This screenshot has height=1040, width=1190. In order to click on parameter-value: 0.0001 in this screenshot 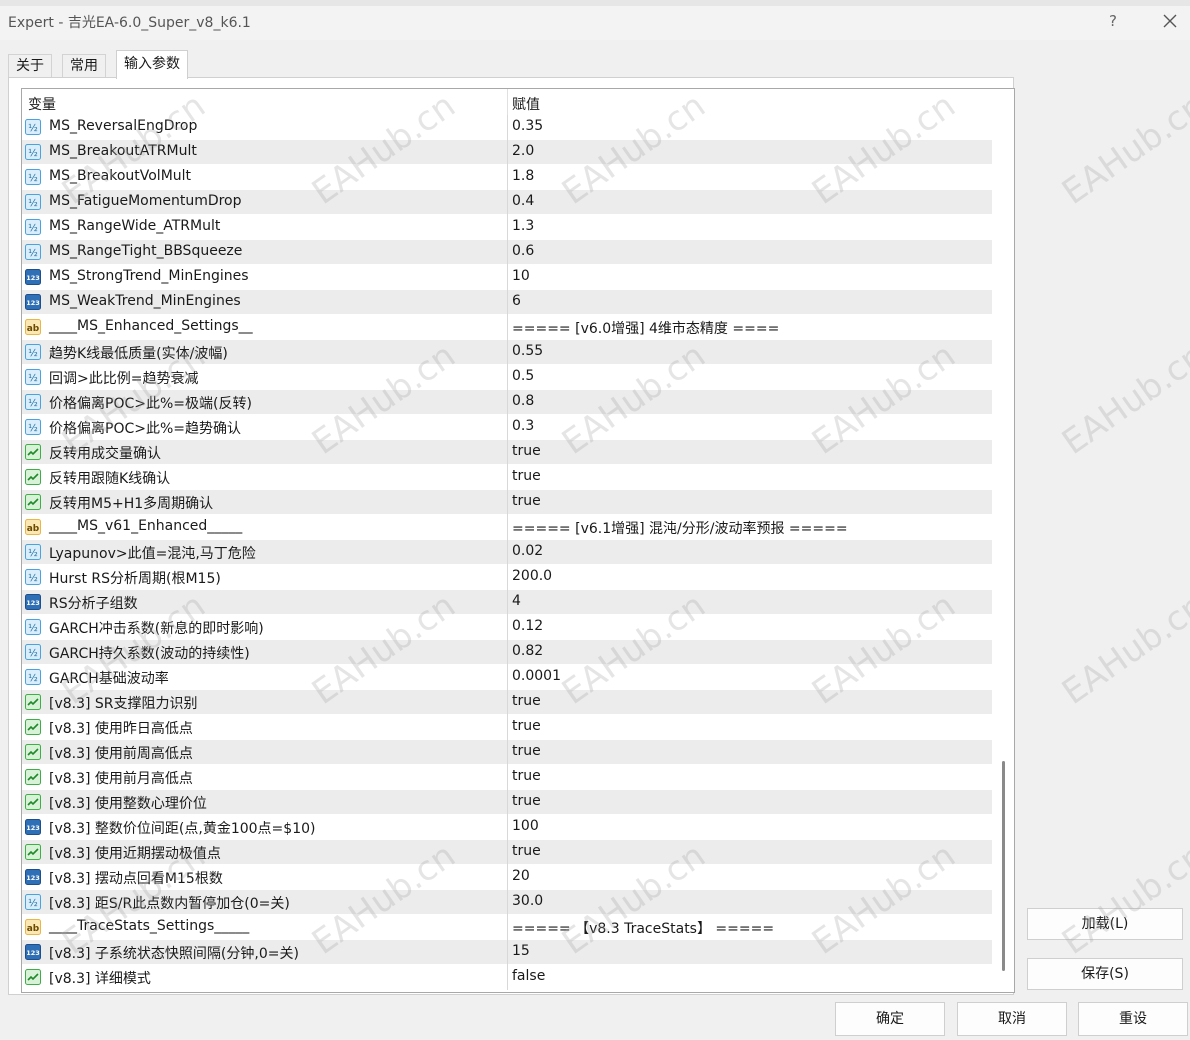, I will do `click(536, 676)`.